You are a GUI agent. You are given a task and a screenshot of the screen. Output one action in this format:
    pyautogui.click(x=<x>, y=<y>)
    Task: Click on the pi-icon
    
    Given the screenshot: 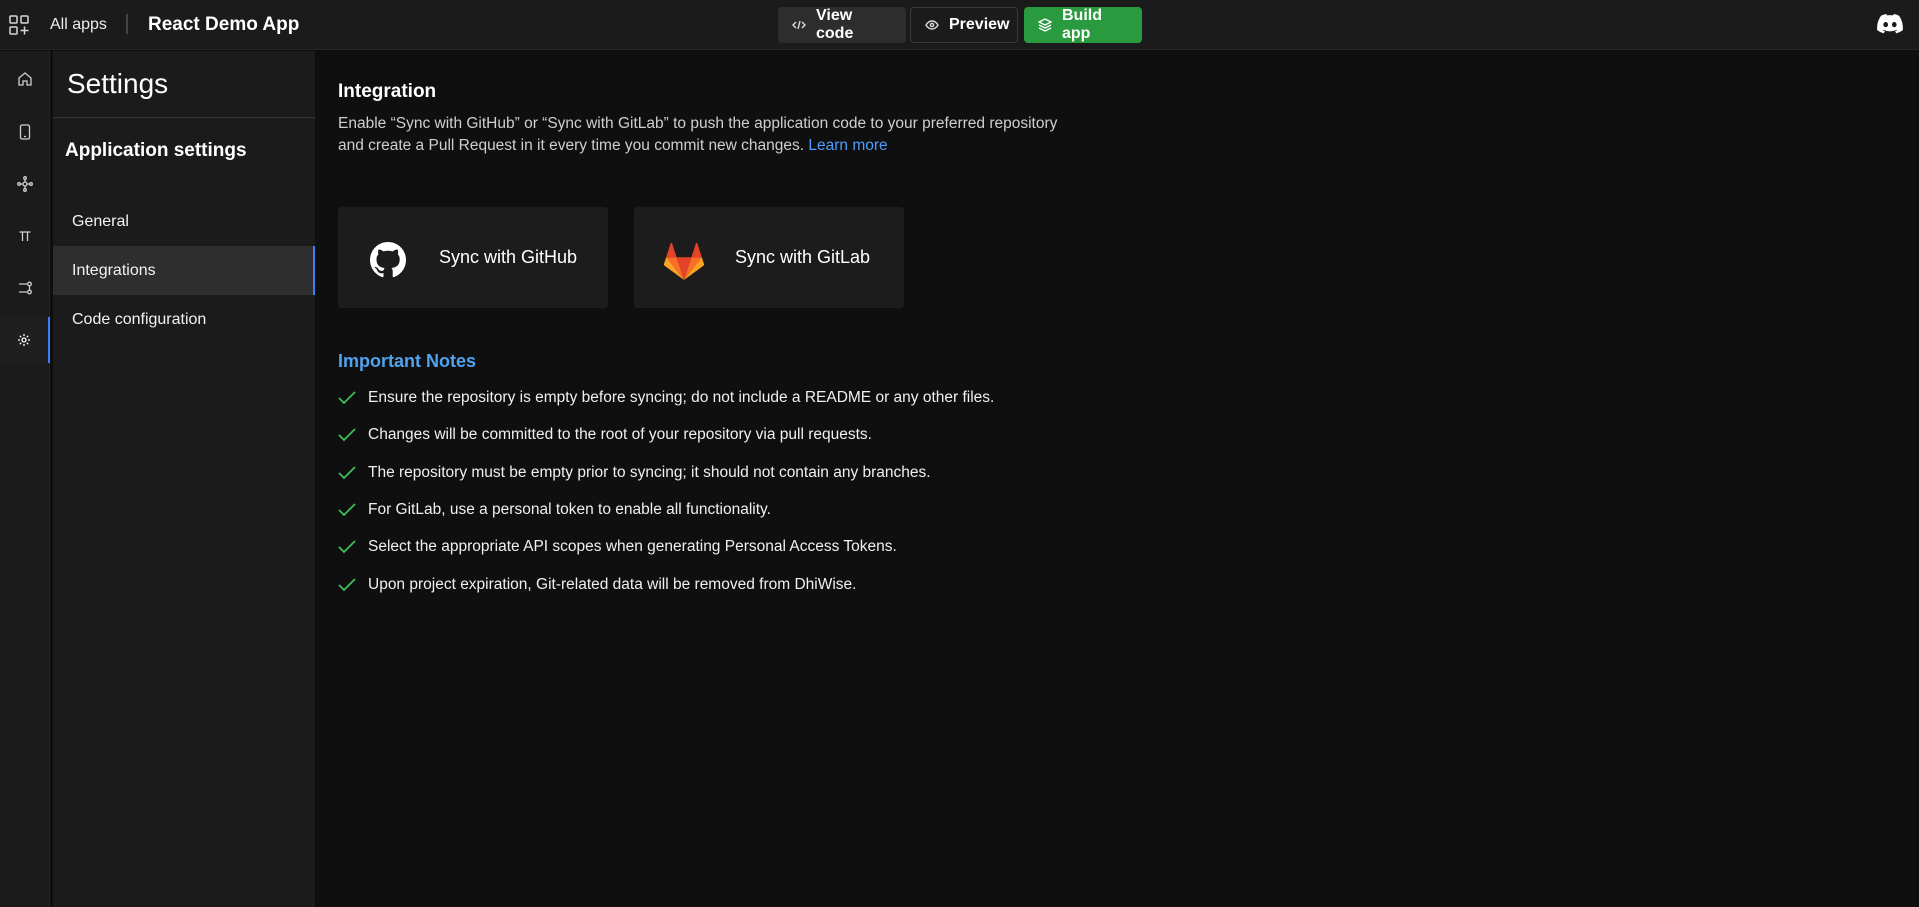 What is the action you would take?
    pyautogui.click(x=25, y=236)
    